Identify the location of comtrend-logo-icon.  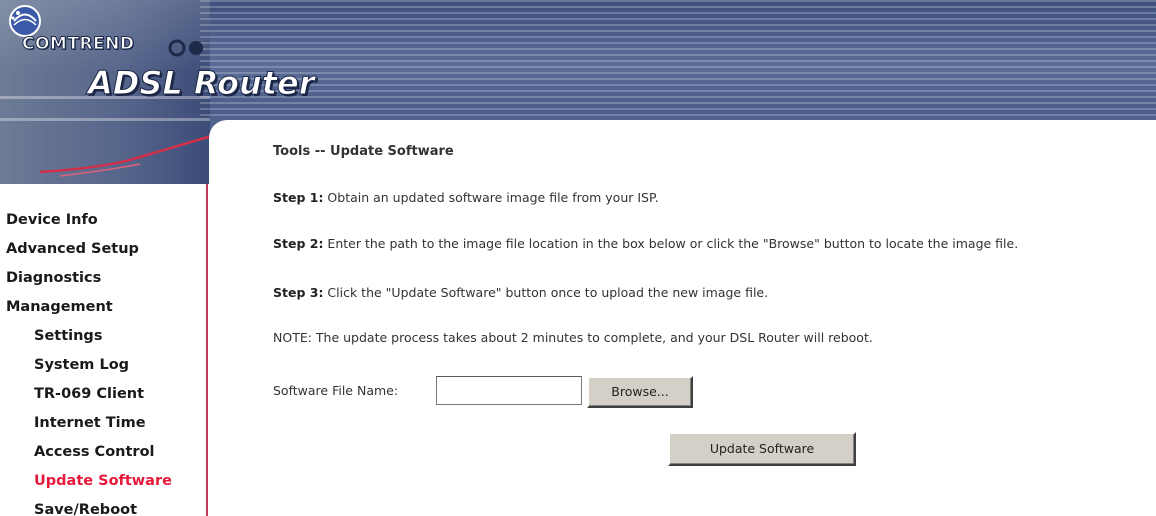
(25, 21).